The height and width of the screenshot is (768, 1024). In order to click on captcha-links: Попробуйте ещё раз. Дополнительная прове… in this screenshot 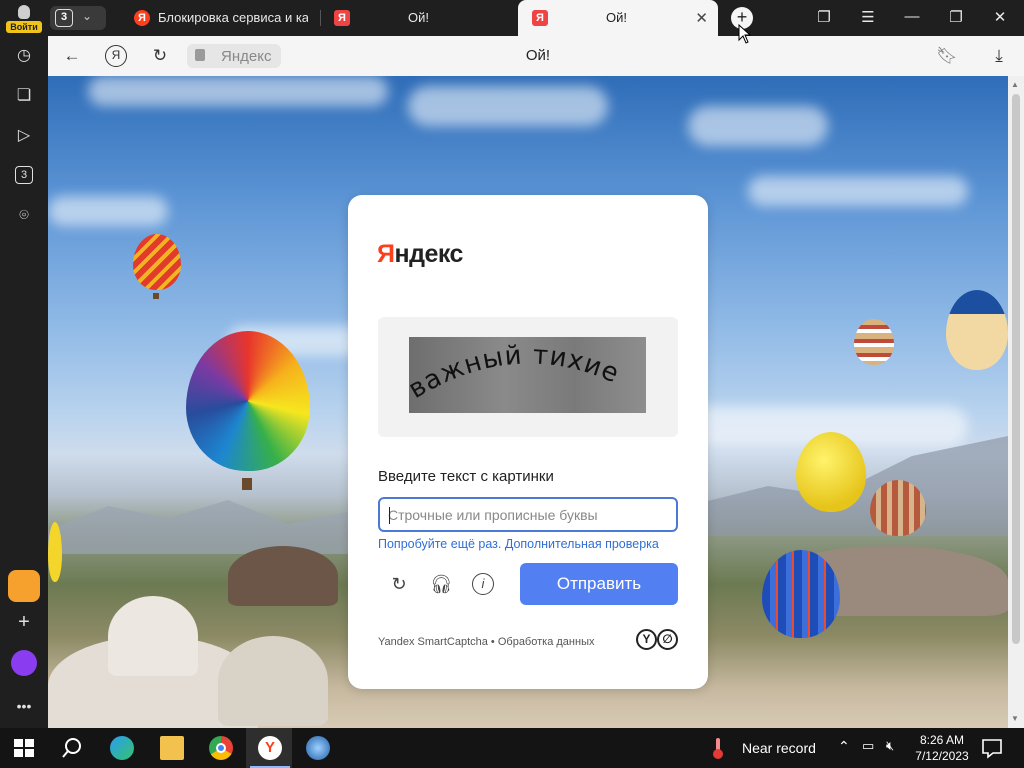, I will do `click(518, 544)`.